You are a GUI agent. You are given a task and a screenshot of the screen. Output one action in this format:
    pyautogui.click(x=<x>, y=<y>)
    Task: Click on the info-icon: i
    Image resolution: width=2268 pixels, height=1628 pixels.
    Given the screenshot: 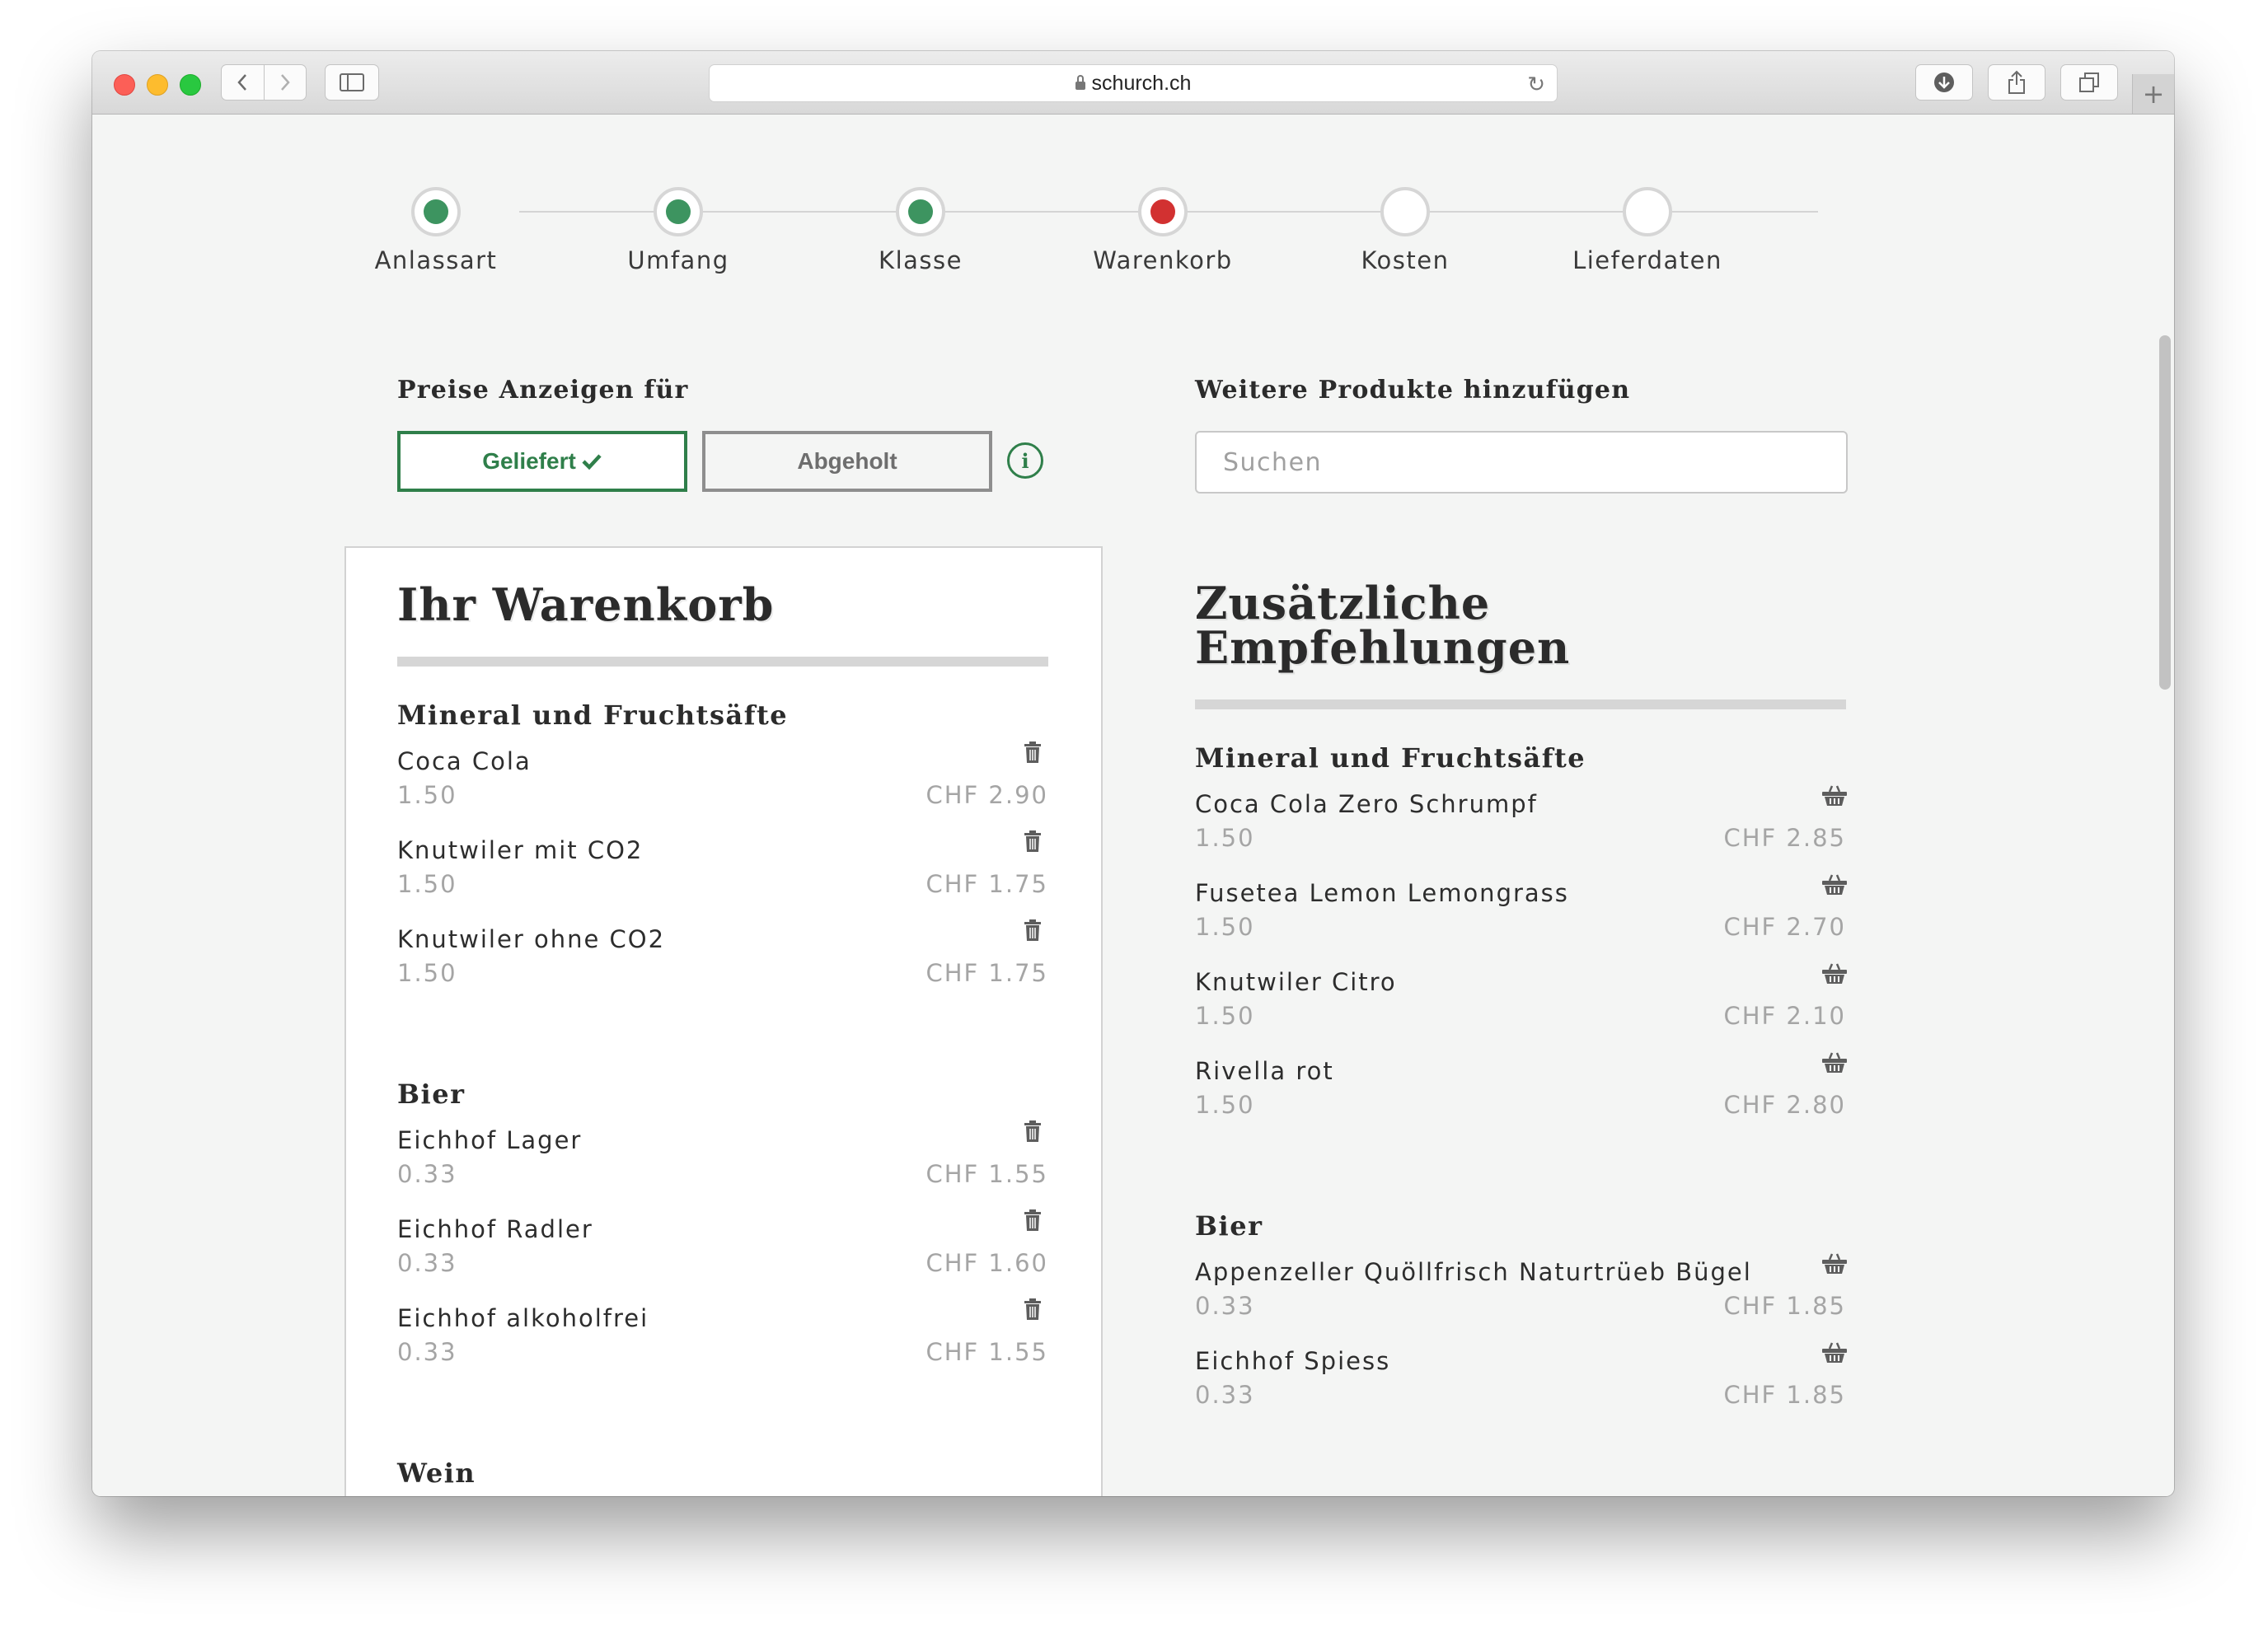 What is the action you would take?
    pyautogui.click(x=1025, y=460)
    